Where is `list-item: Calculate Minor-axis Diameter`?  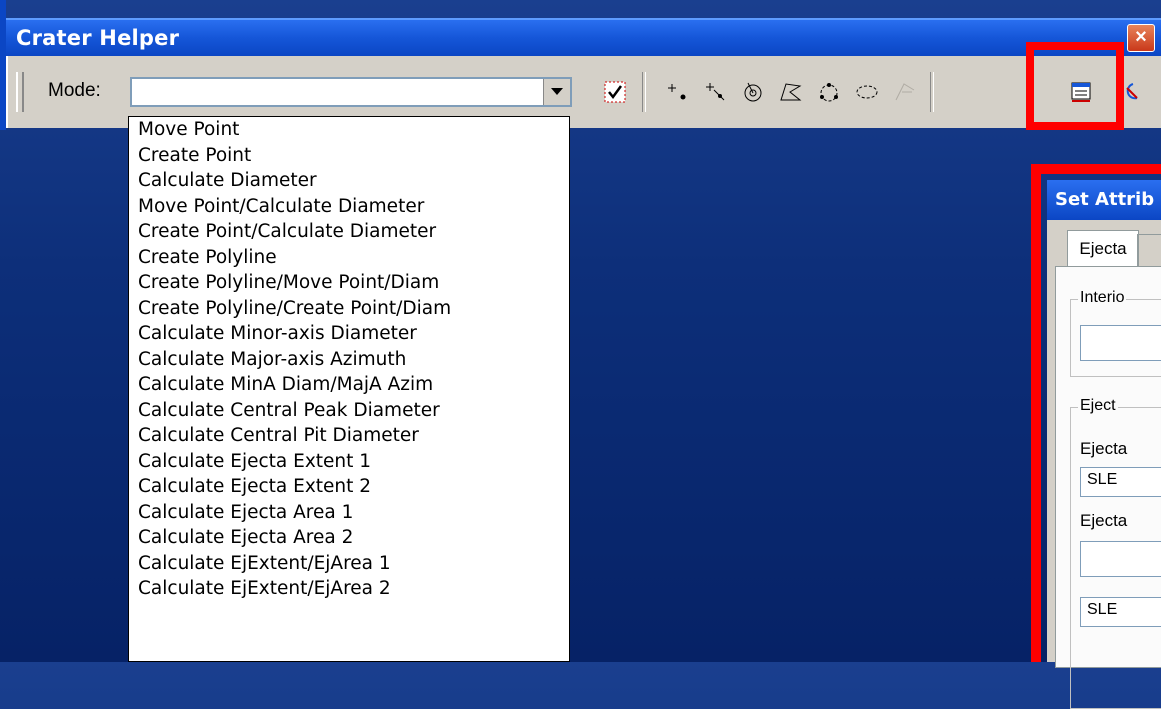 list-item: Calculate Minor-axis Diameter is located at coordinates (349, 334).